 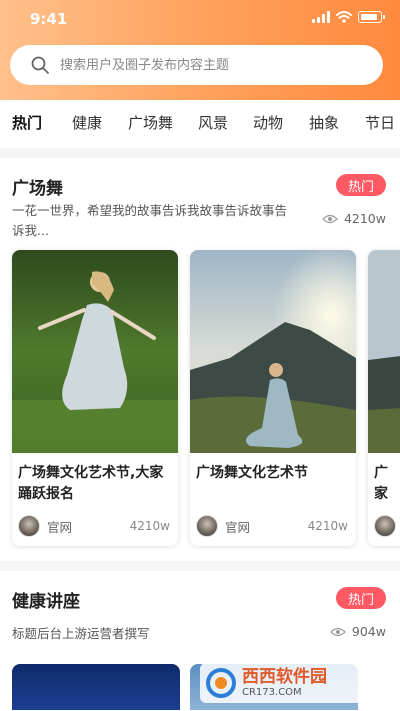 I want to click on section-title: 健康讲座, so click(x=57, y=599).